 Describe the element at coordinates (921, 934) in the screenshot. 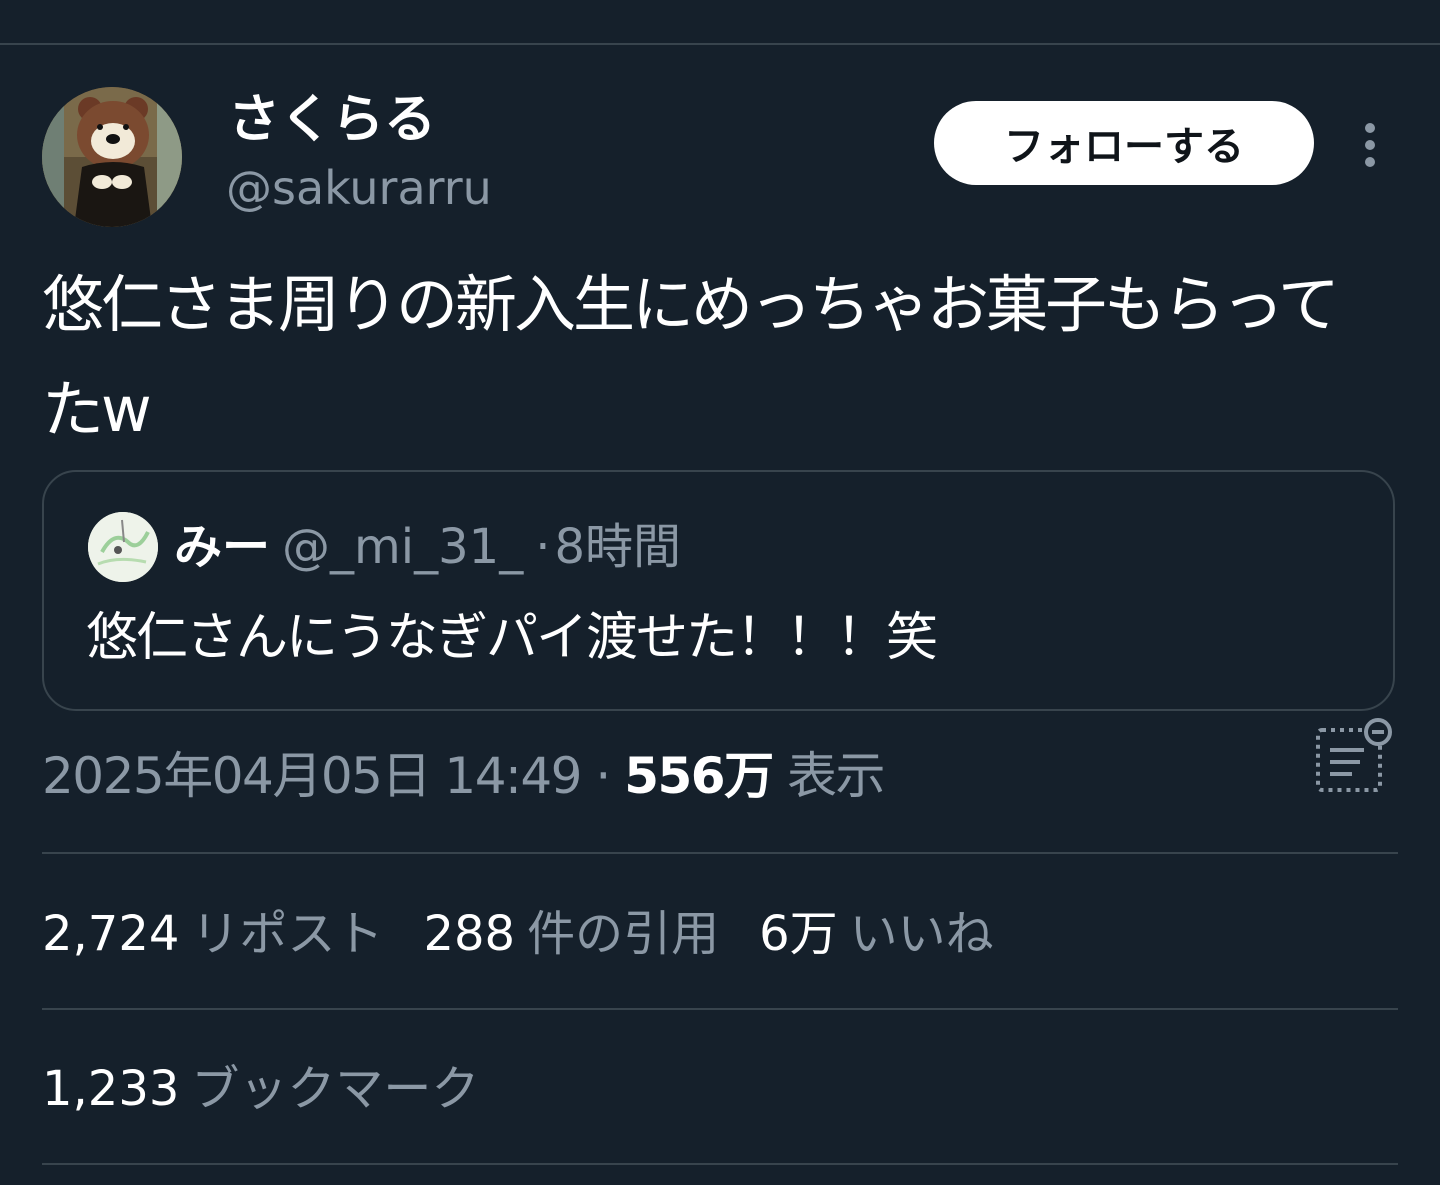

I see `likes-label: いいね` at that location.